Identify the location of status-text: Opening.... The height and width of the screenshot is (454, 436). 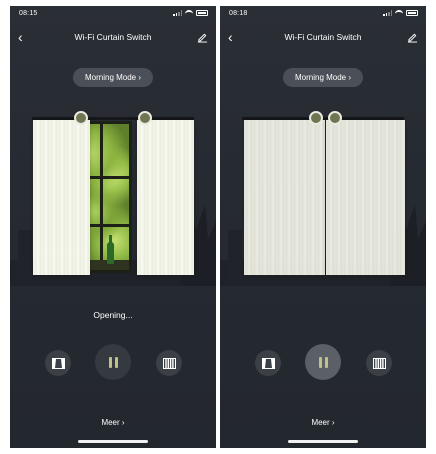
(113, 315).